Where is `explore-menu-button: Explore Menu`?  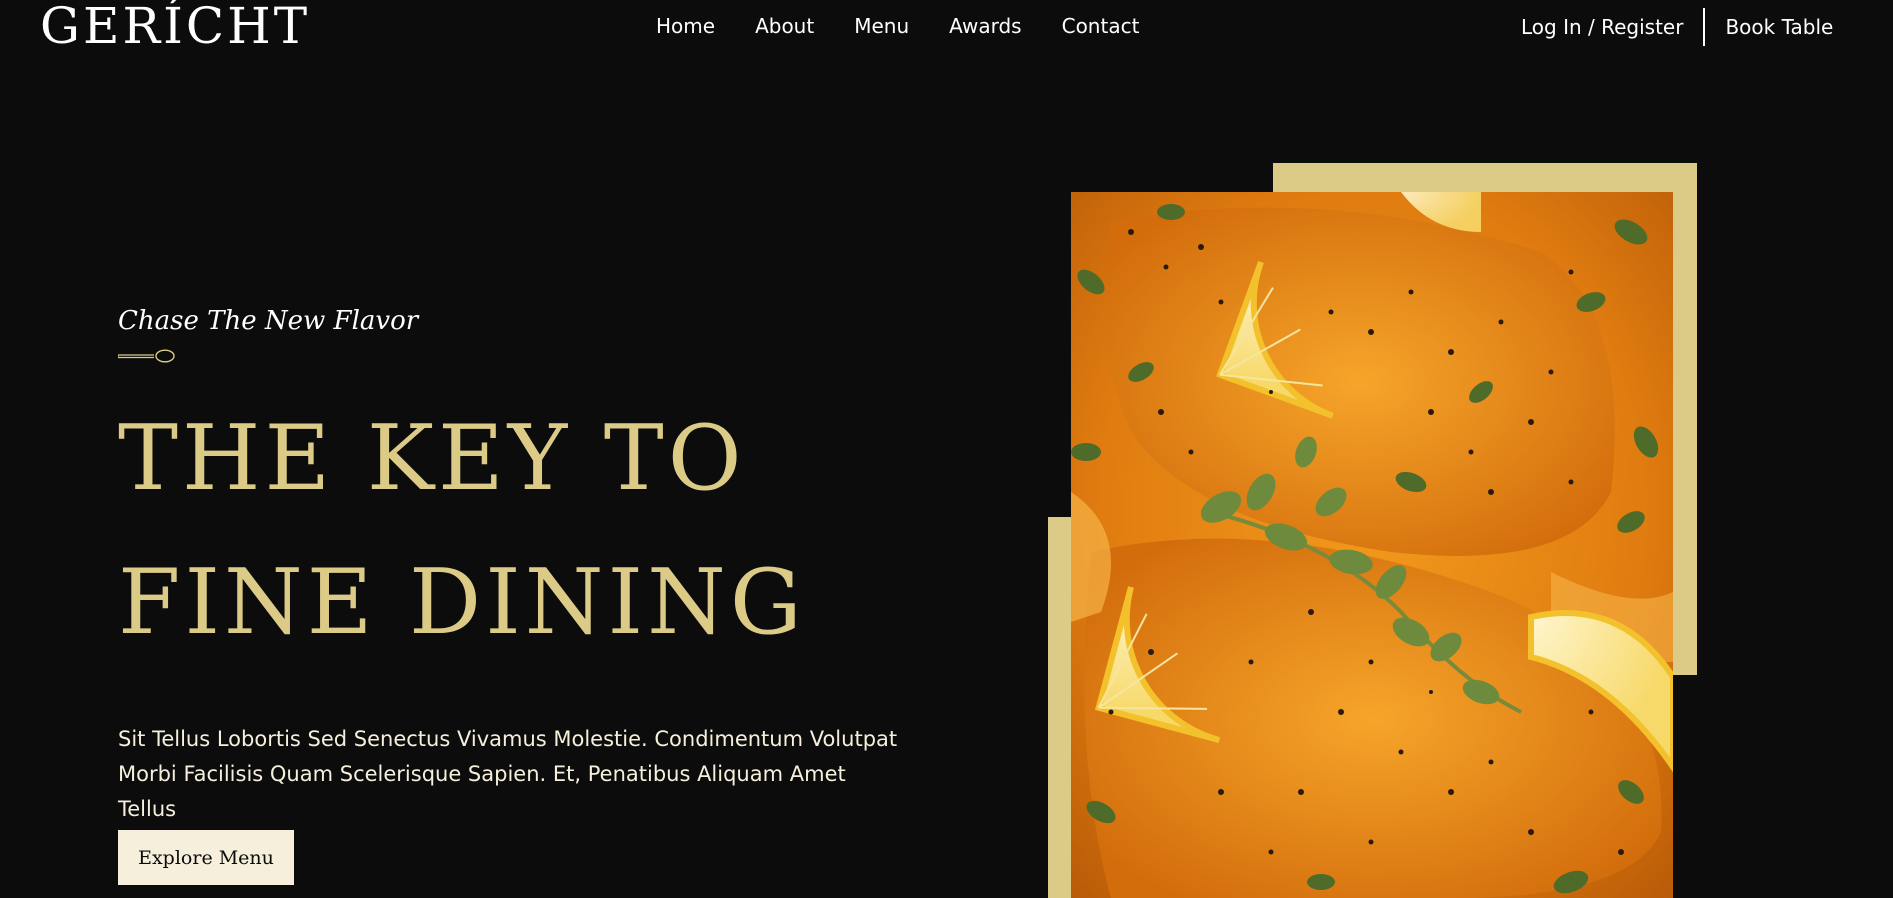
explore-menu-button: Explore Menu is located at coordinates (206, 857).